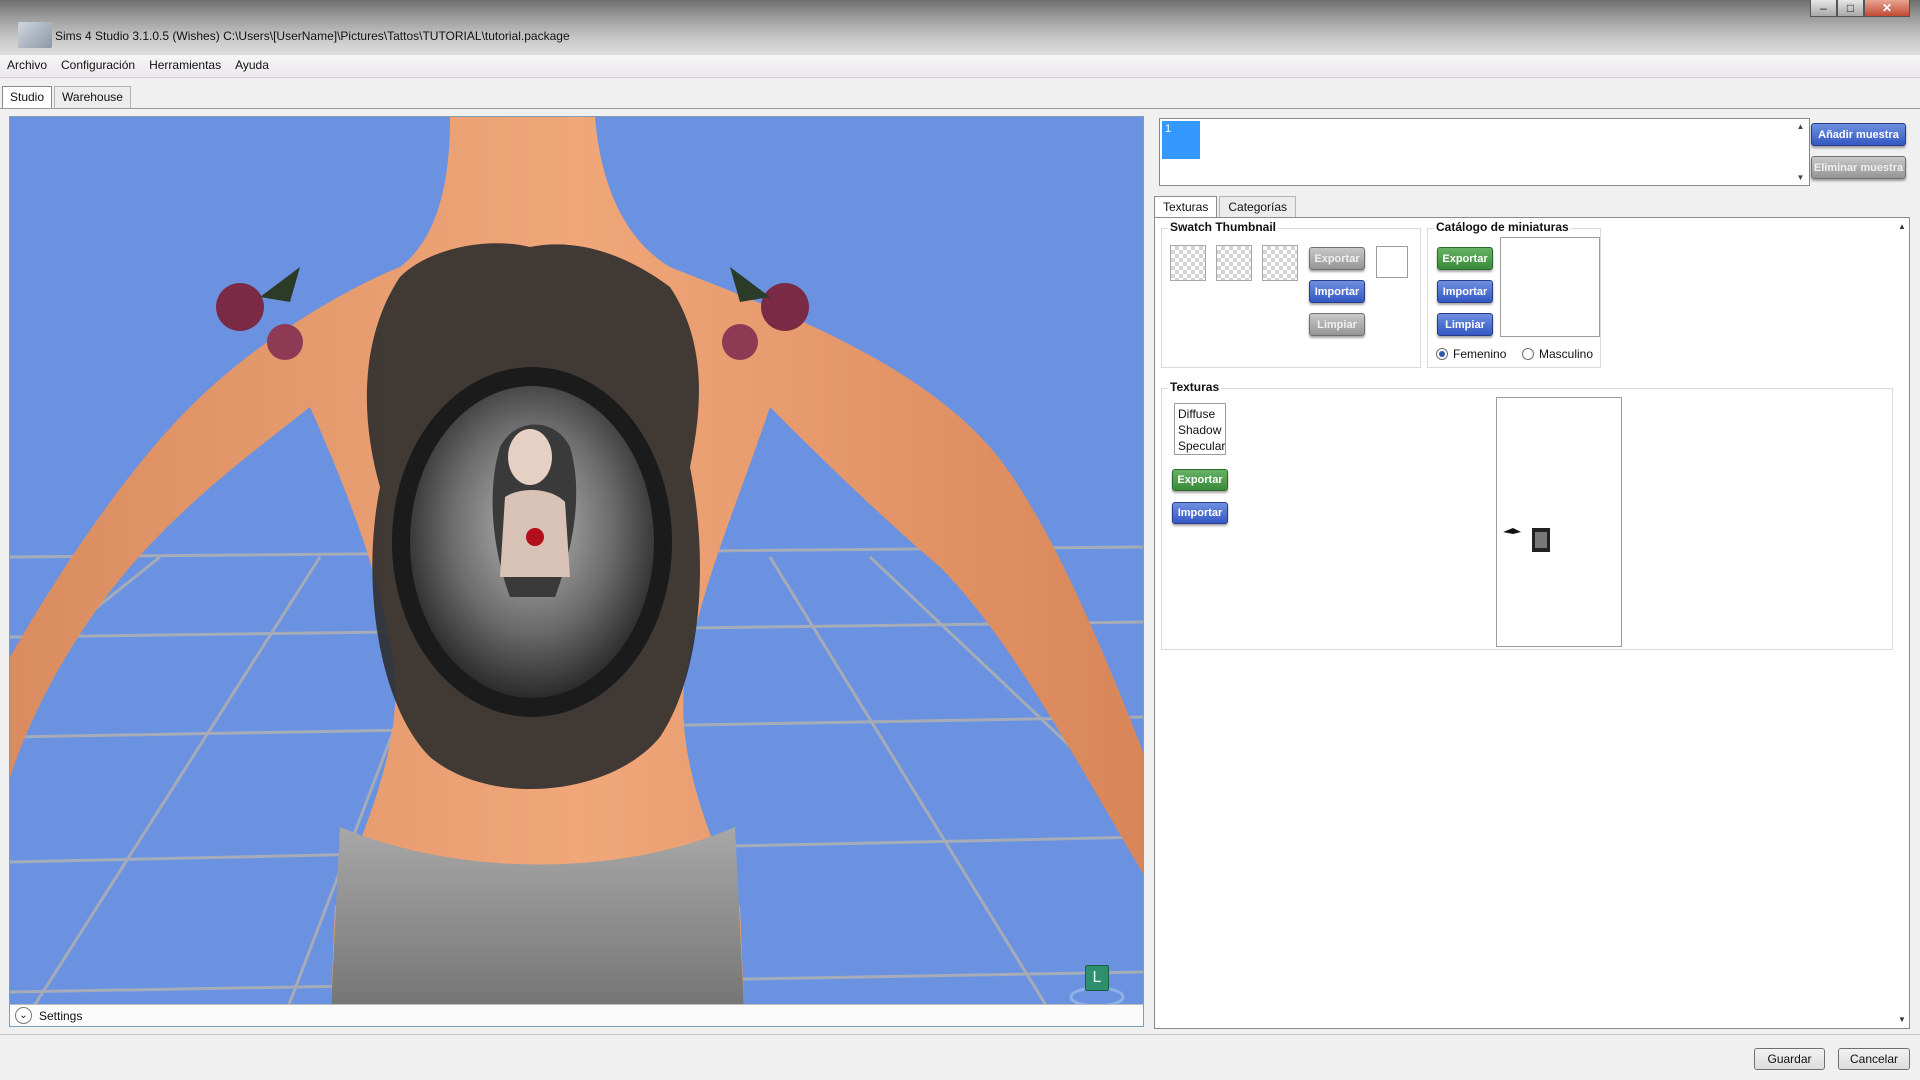 This screenshot has height=1080, width=1920. What do you see at coordinates (1200, 480) in the screenshot?
I see `texture-export-button: Exportar` at bounding box center [1200, 480].